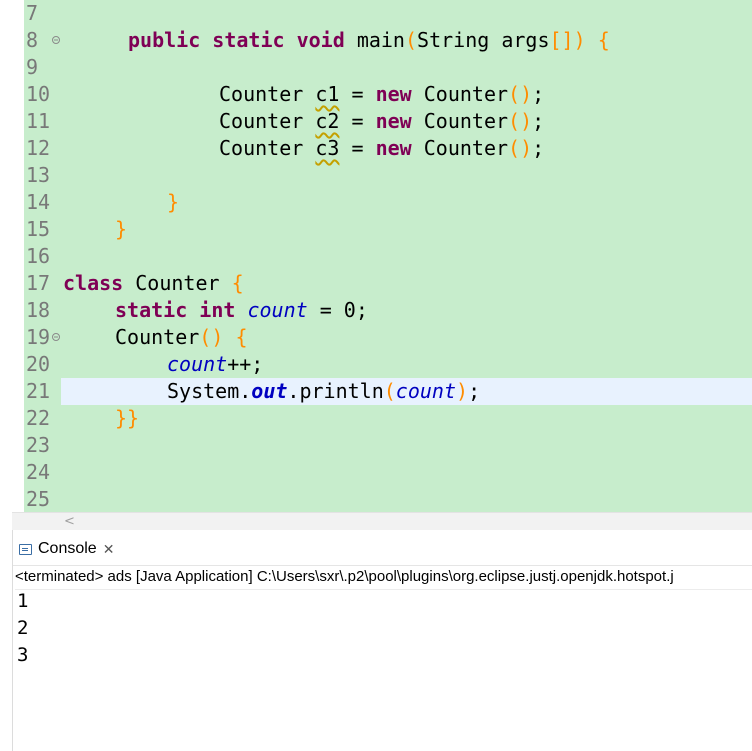 This screenshot has height=751, width=752. I want to click on output-line: 3, so click(23, 655).